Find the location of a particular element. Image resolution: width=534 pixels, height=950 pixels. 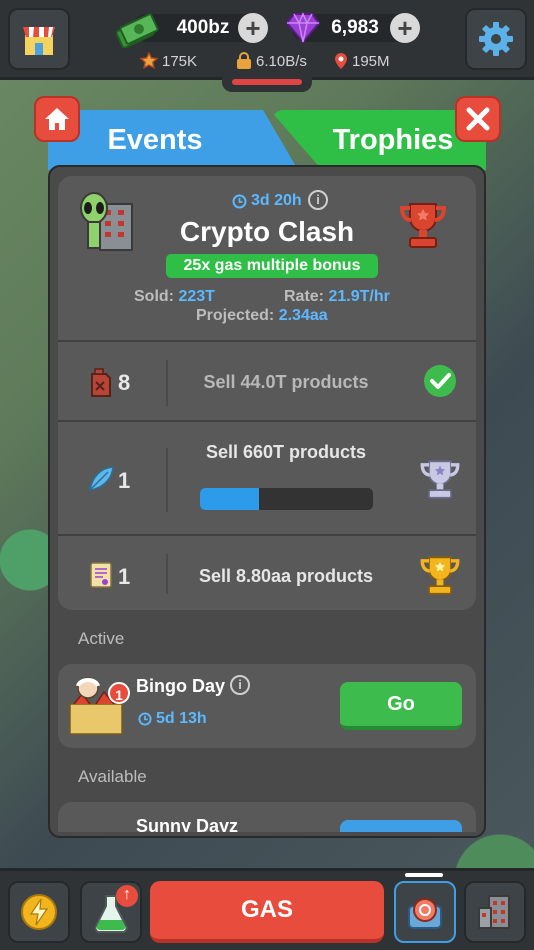

active-event-timer-value: 5d 13h is located at coordinates (181, 718).